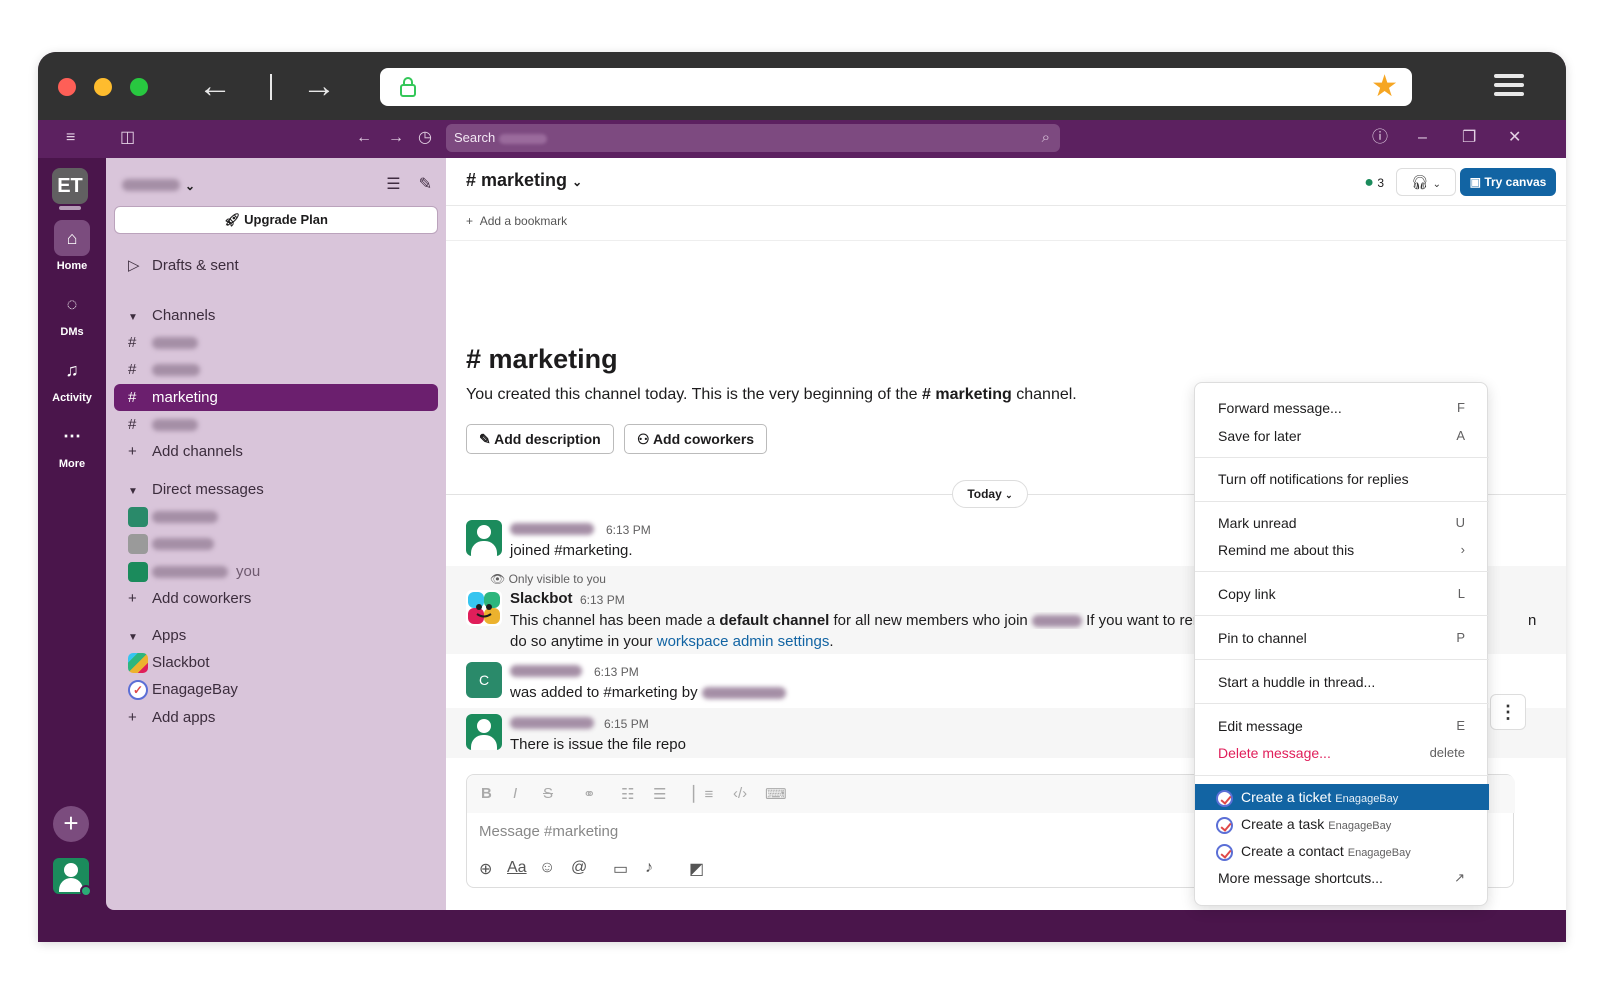 The height and width of the screenshot is (1000, 1600). Describe the element at coordinates (703, 439) in the screenshot. I see `button-label: Add coworkers` at that location.